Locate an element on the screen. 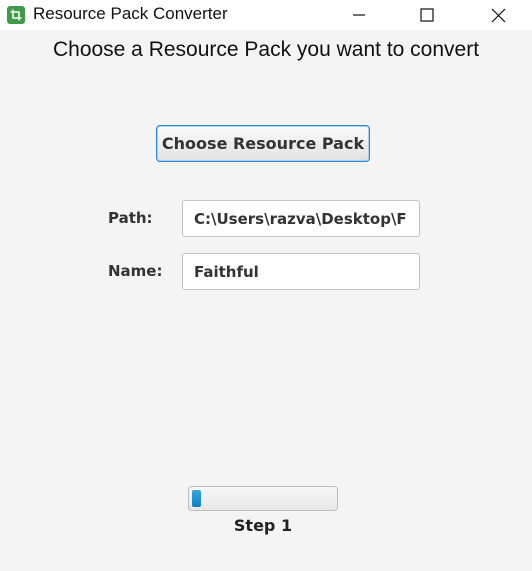 This screenshot has height=571, width=532. window-title: Resource Pack Converter is located at coordinates (130, 13).